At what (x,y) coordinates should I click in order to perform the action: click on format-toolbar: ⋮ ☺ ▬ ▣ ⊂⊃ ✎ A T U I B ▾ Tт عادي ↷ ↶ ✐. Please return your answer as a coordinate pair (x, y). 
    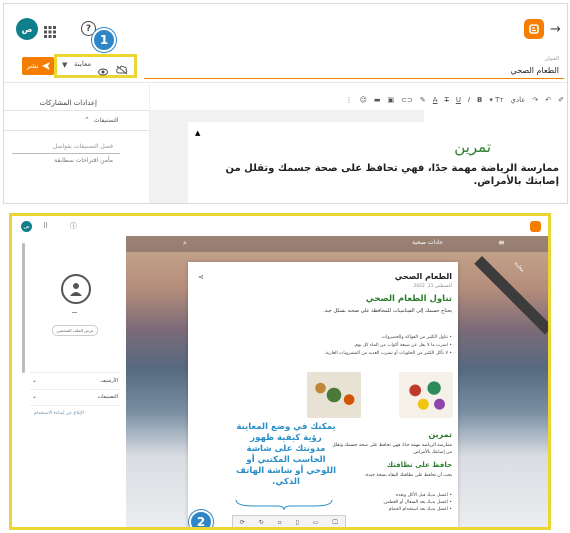
    Looking at the image, I should click on (408, 100).